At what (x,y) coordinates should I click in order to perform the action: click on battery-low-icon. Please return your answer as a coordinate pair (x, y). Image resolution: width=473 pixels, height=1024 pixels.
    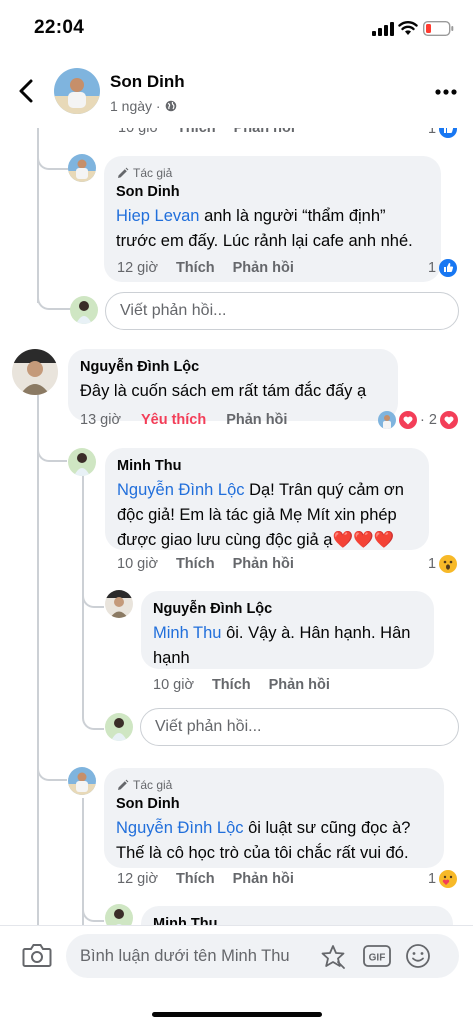
    Looking at the image, I should click on (438, 28).